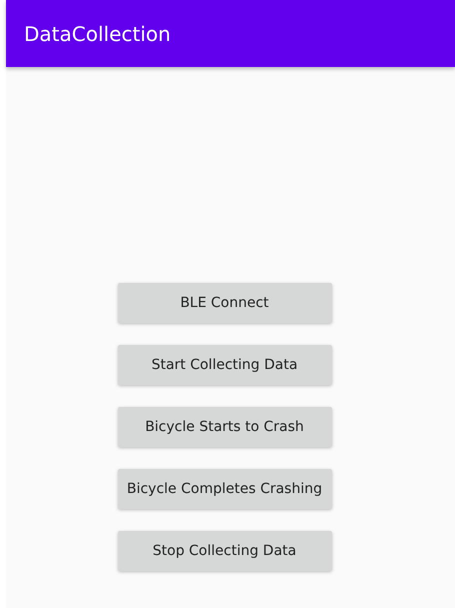  What do you see at coordinates (225, 427) in the screenshot?
I see `action-button: Bicycle Starts to Crash` at bounding box center [225, 427].